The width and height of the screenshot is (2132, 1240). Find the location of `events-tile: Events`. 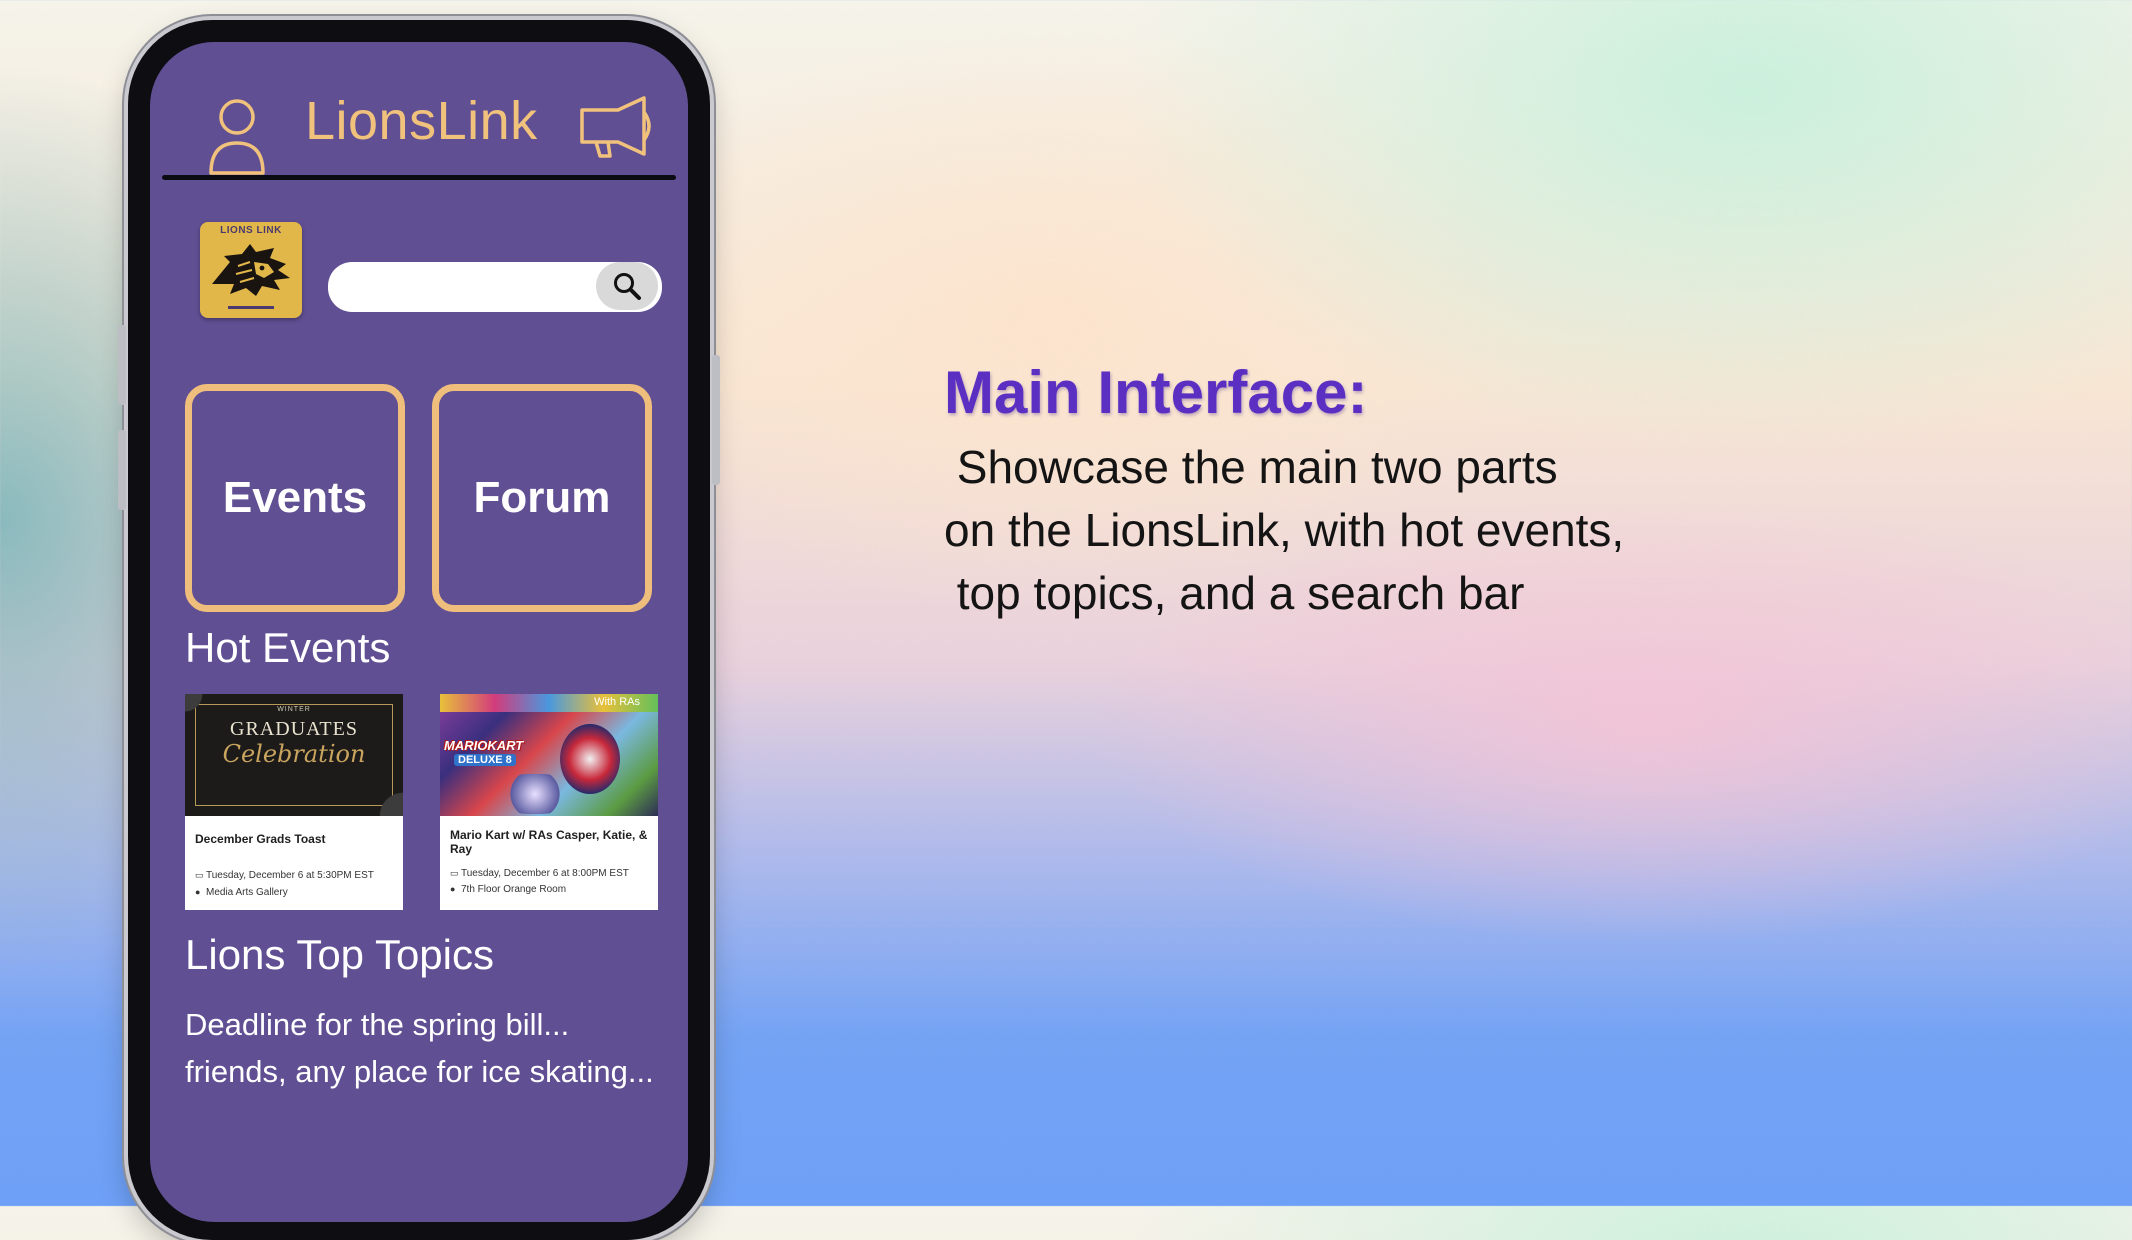

events-tile: Events is located at coordinates (295, 498).